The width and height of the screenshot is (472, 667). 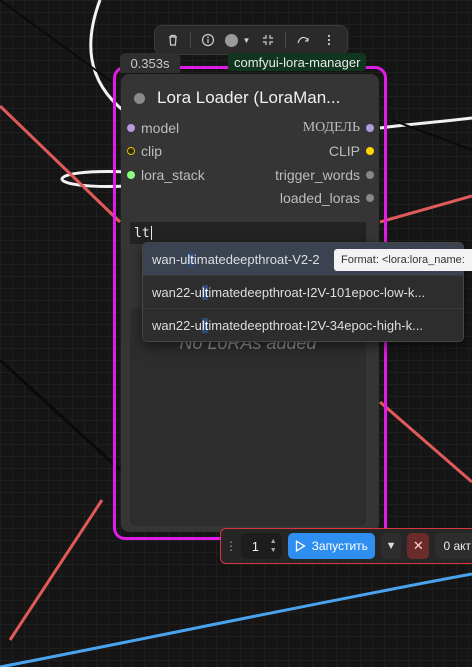 I want to click on slot-label: CLIP, so click(x=344, y=151).